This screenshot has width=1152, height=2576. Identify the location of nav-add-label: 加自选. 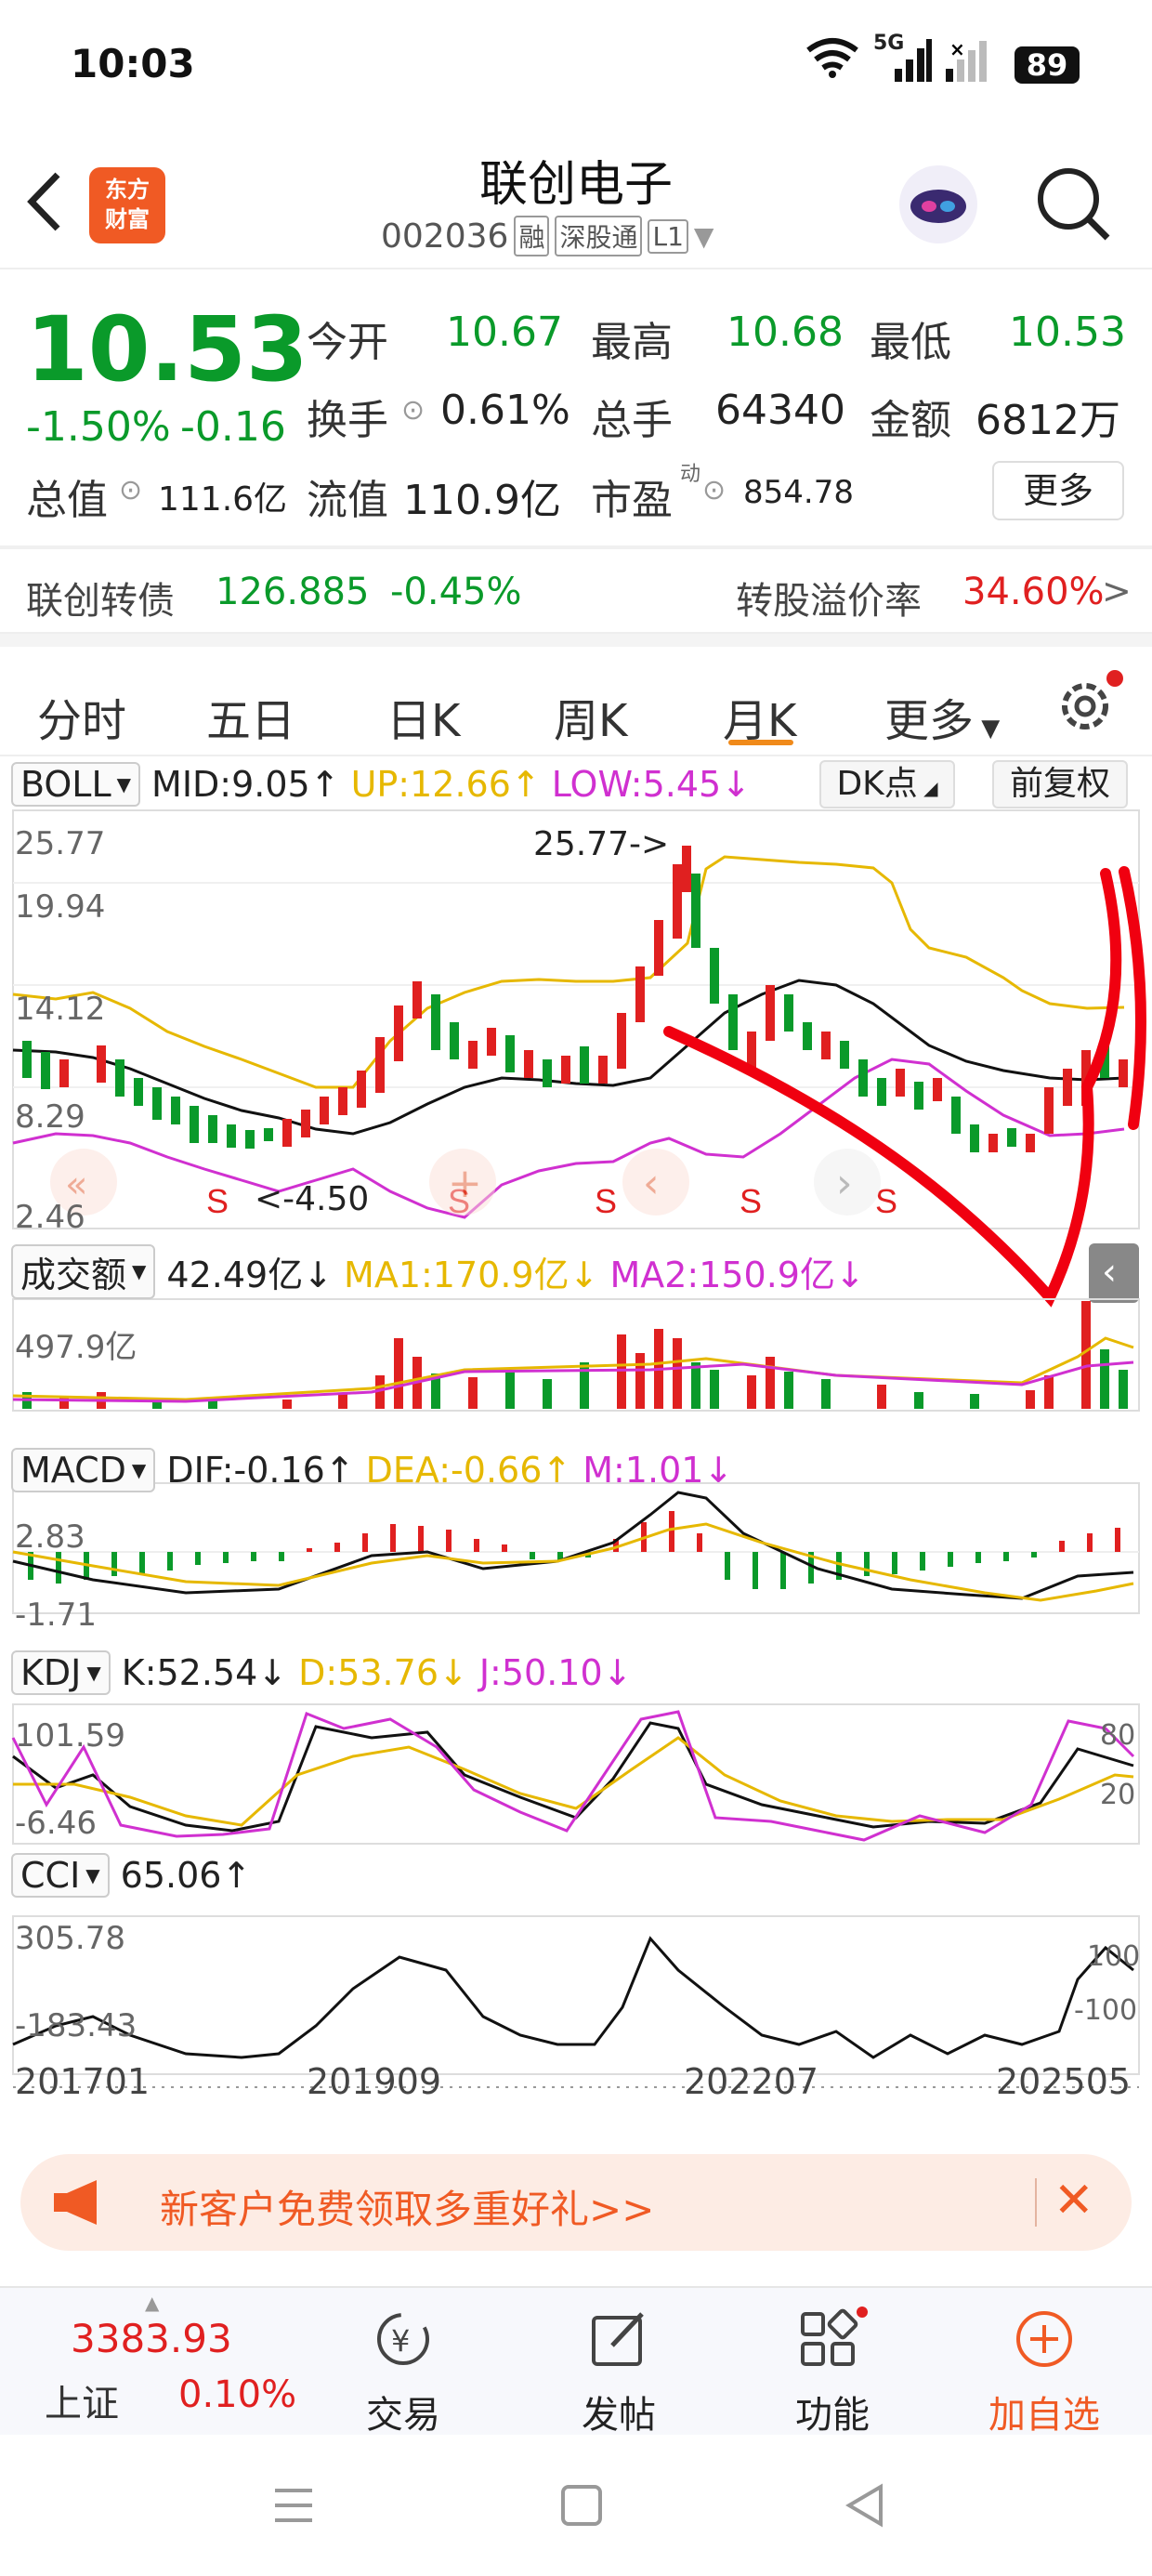
(1044, 2415).